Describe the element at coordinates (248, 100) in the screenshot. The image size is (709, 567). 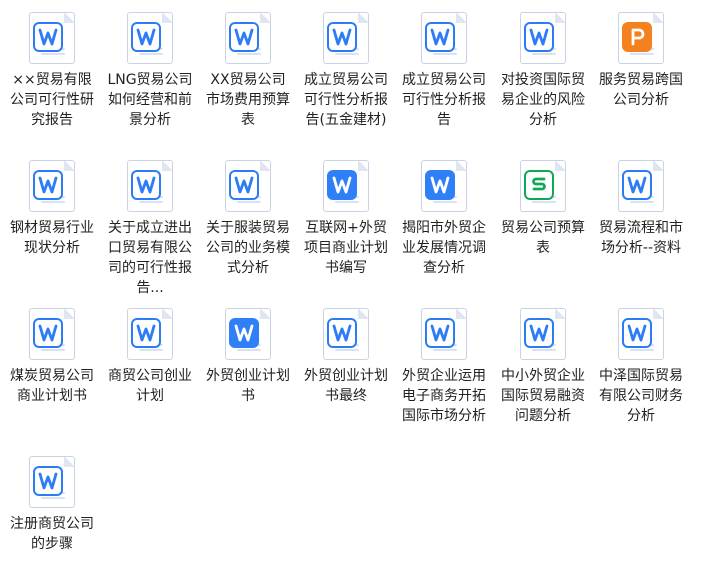
I see `file-name: XX贸易公司市场费用预算表` at that location.